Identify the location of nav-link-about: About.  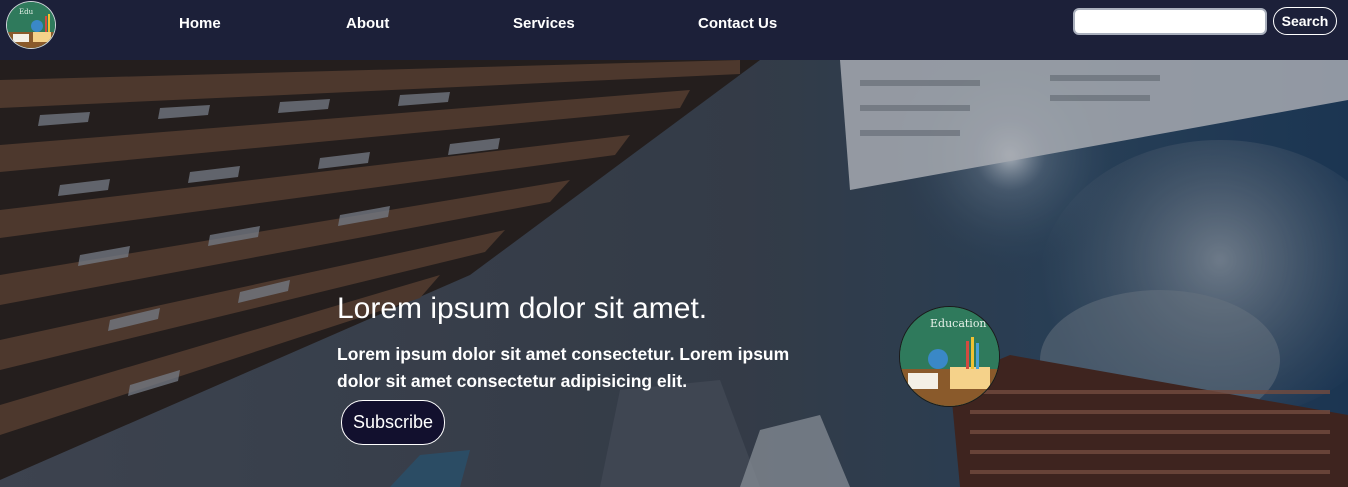
(367, 23).